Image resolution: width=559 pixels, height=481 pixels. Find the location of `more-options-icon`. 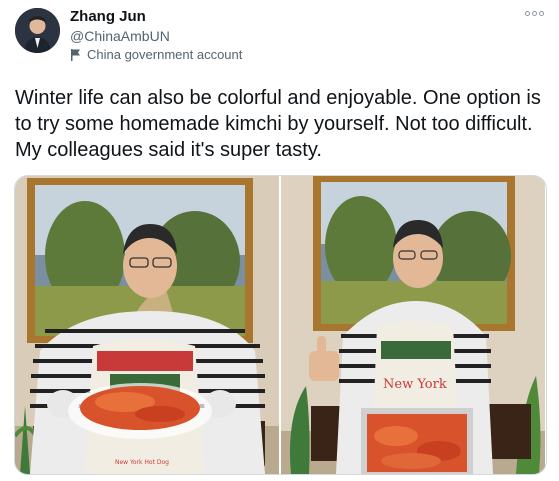

more-options-icon is located at coordinates (534, 13).